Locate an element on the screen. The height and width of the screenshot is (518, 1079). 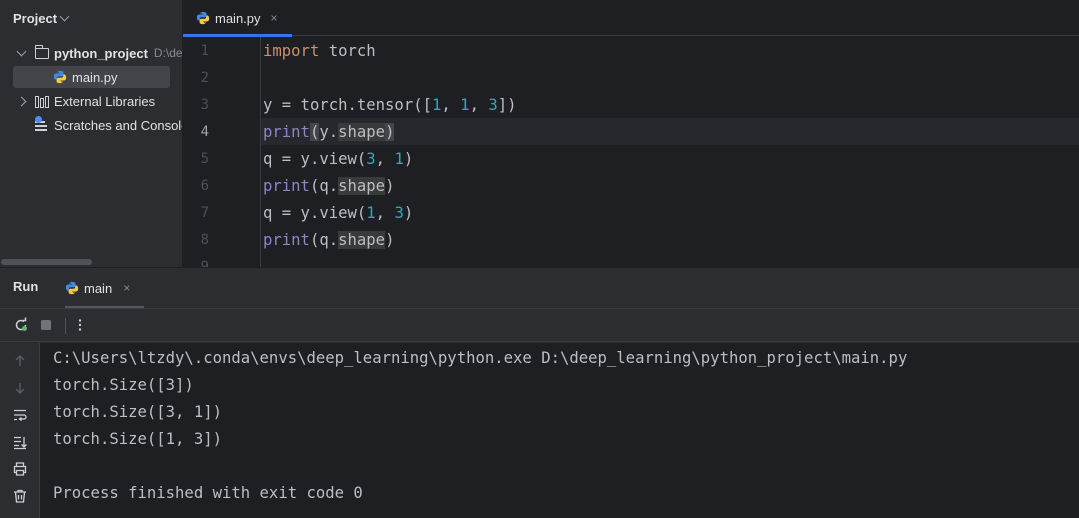
stop-icon is located at coordinates (46, 325).